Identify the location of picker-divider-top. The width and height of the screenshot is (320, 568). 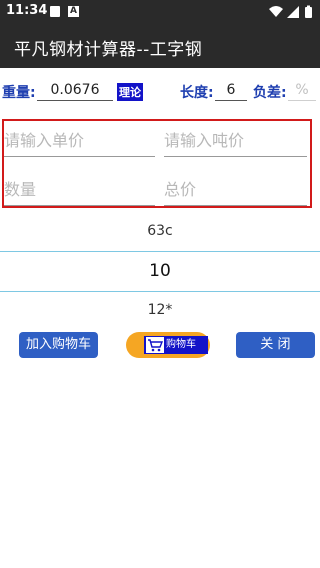
(160, 251).